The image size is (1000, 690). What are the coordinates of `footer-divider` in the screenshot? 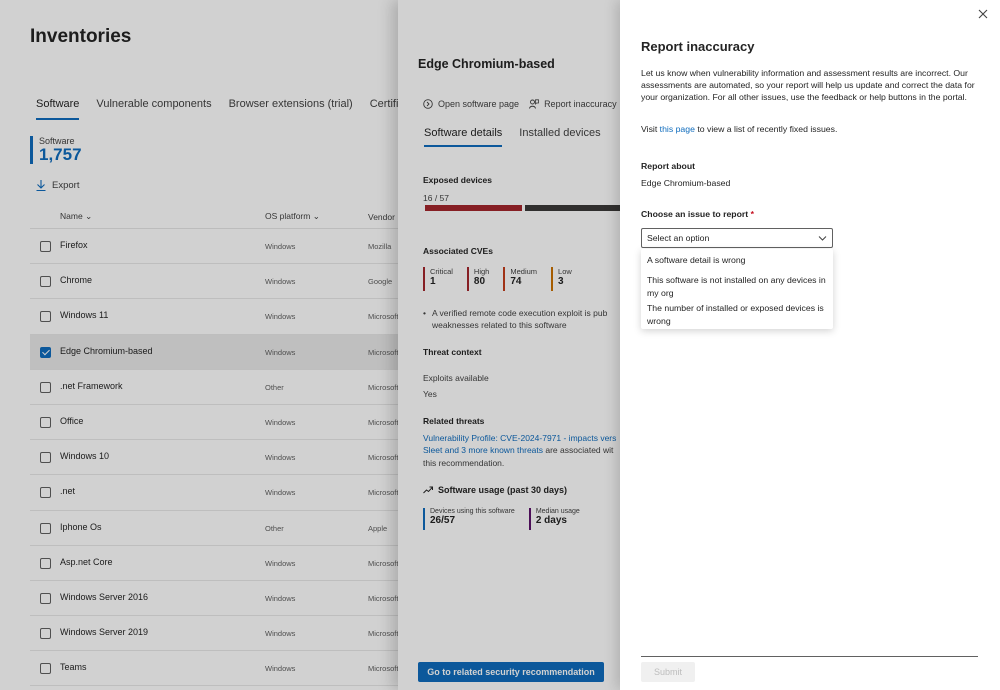 It's located at (809, 656).